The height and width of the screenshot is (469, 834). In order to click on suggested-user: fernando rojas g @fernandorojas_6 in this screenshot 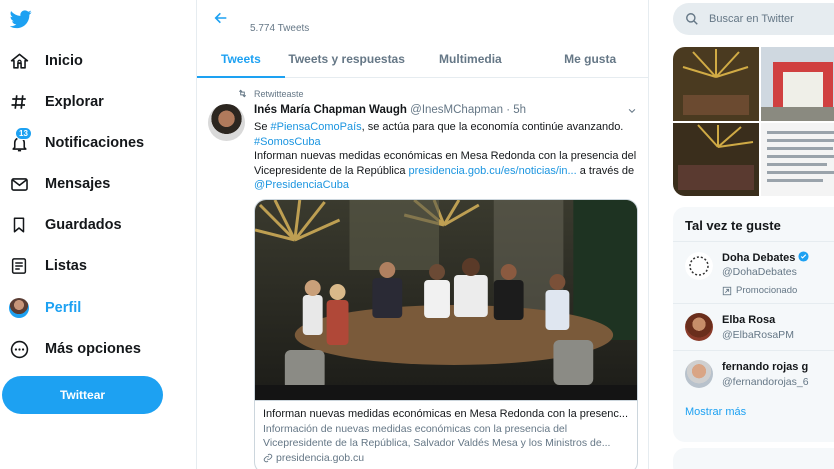, I will do `click(753, 373)`.